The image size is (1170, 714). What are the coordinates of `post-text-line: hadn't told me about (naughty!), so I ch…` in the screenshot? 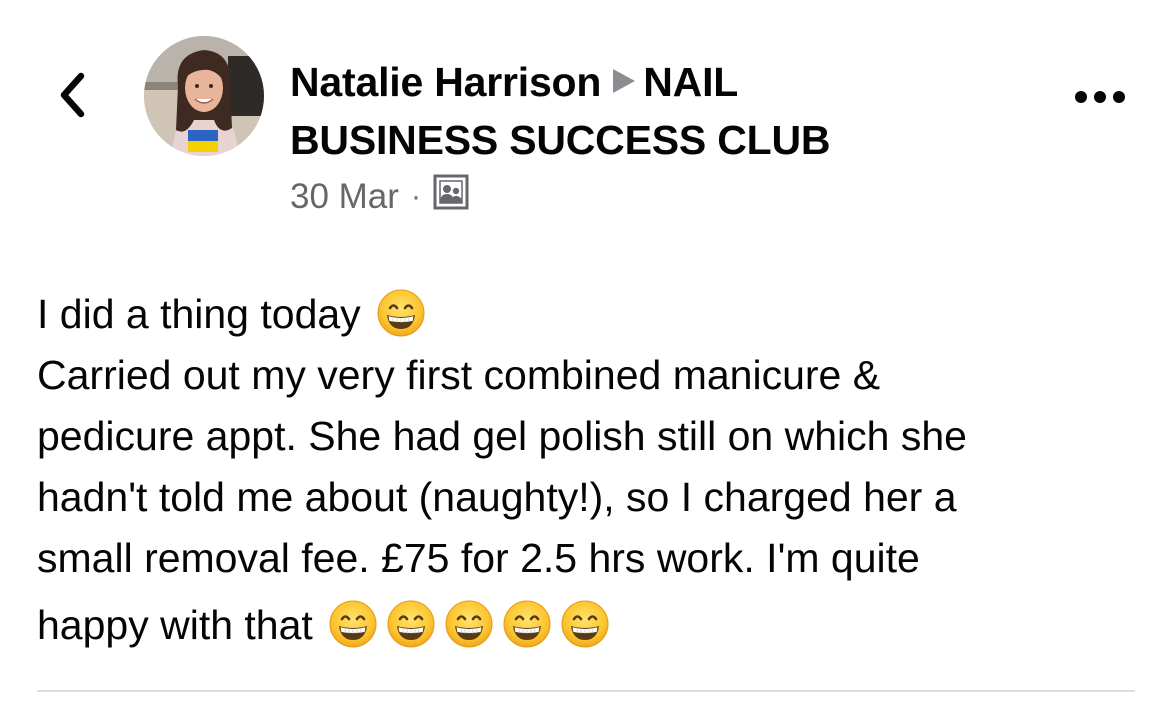 It's located at (497, 497).